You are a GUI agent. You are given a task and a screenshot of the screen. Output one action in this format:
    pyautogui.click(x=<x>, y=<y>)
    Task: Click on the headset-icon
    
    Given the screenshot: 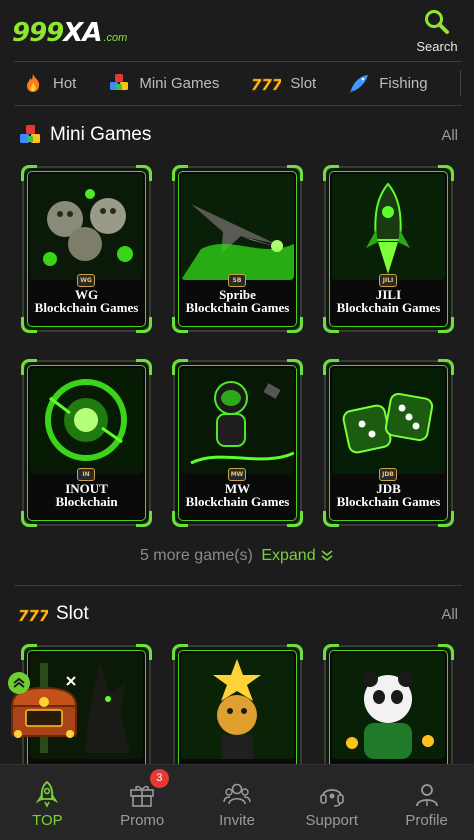 What is the action you would take?
    pyautogui.click(x=331, y=798)
    